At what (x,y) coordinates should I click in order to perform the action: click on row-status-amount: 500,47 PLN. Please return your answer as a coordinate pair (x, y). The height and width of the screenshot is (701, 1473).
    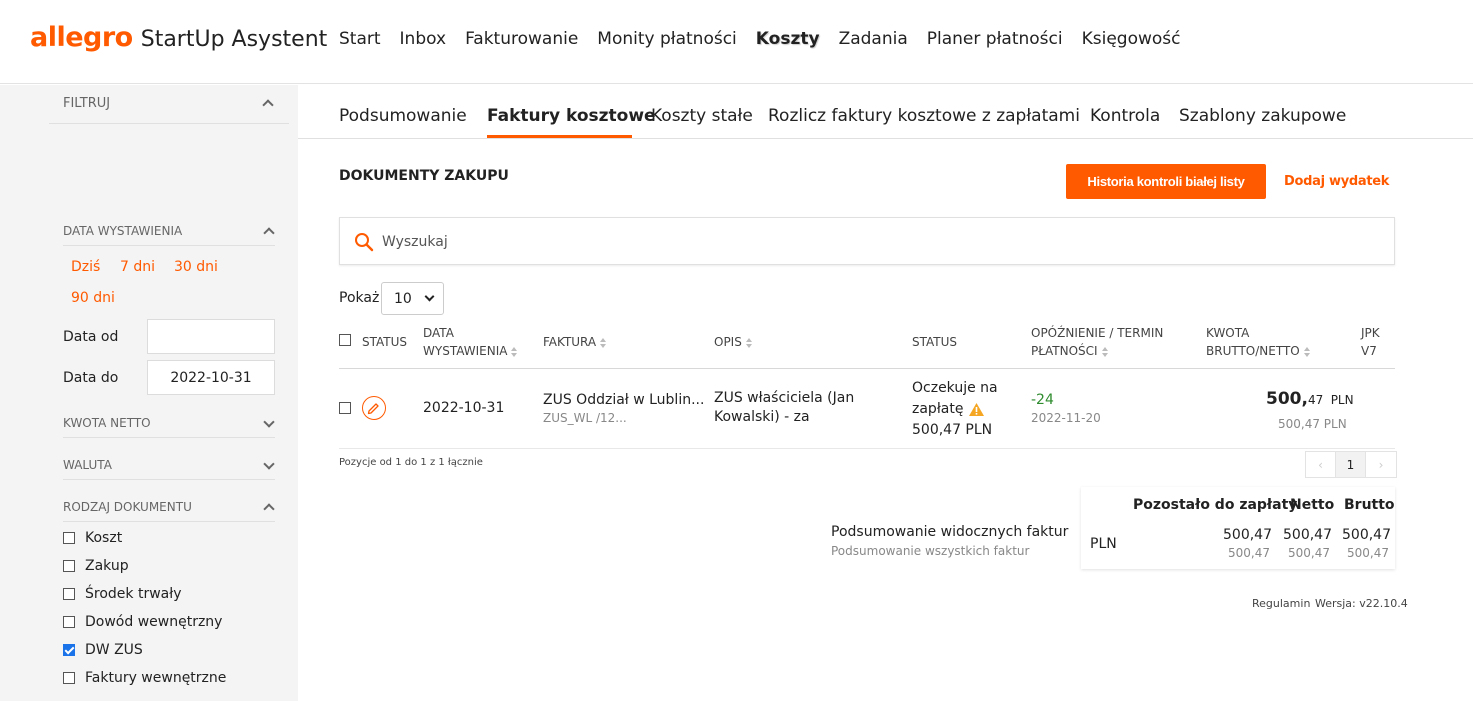
    Looking at the image, I should click on (952, 430).